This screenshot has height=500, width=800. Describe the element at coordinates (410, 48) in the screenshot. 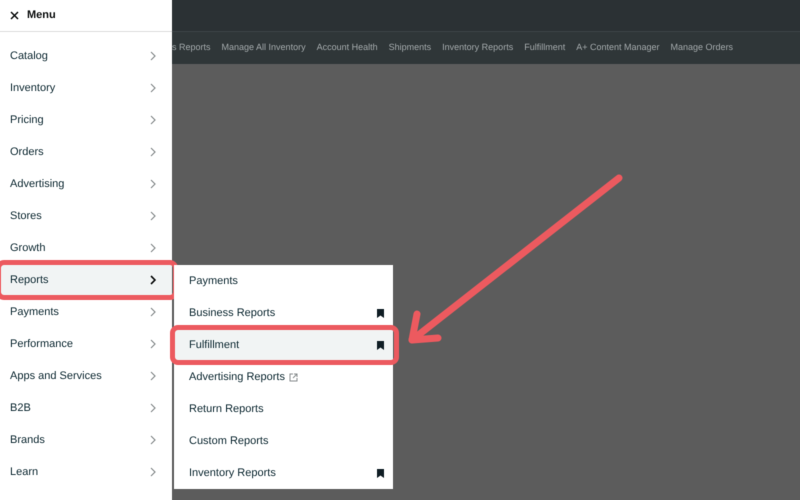

I see `nav-link: Shipments` at that location.